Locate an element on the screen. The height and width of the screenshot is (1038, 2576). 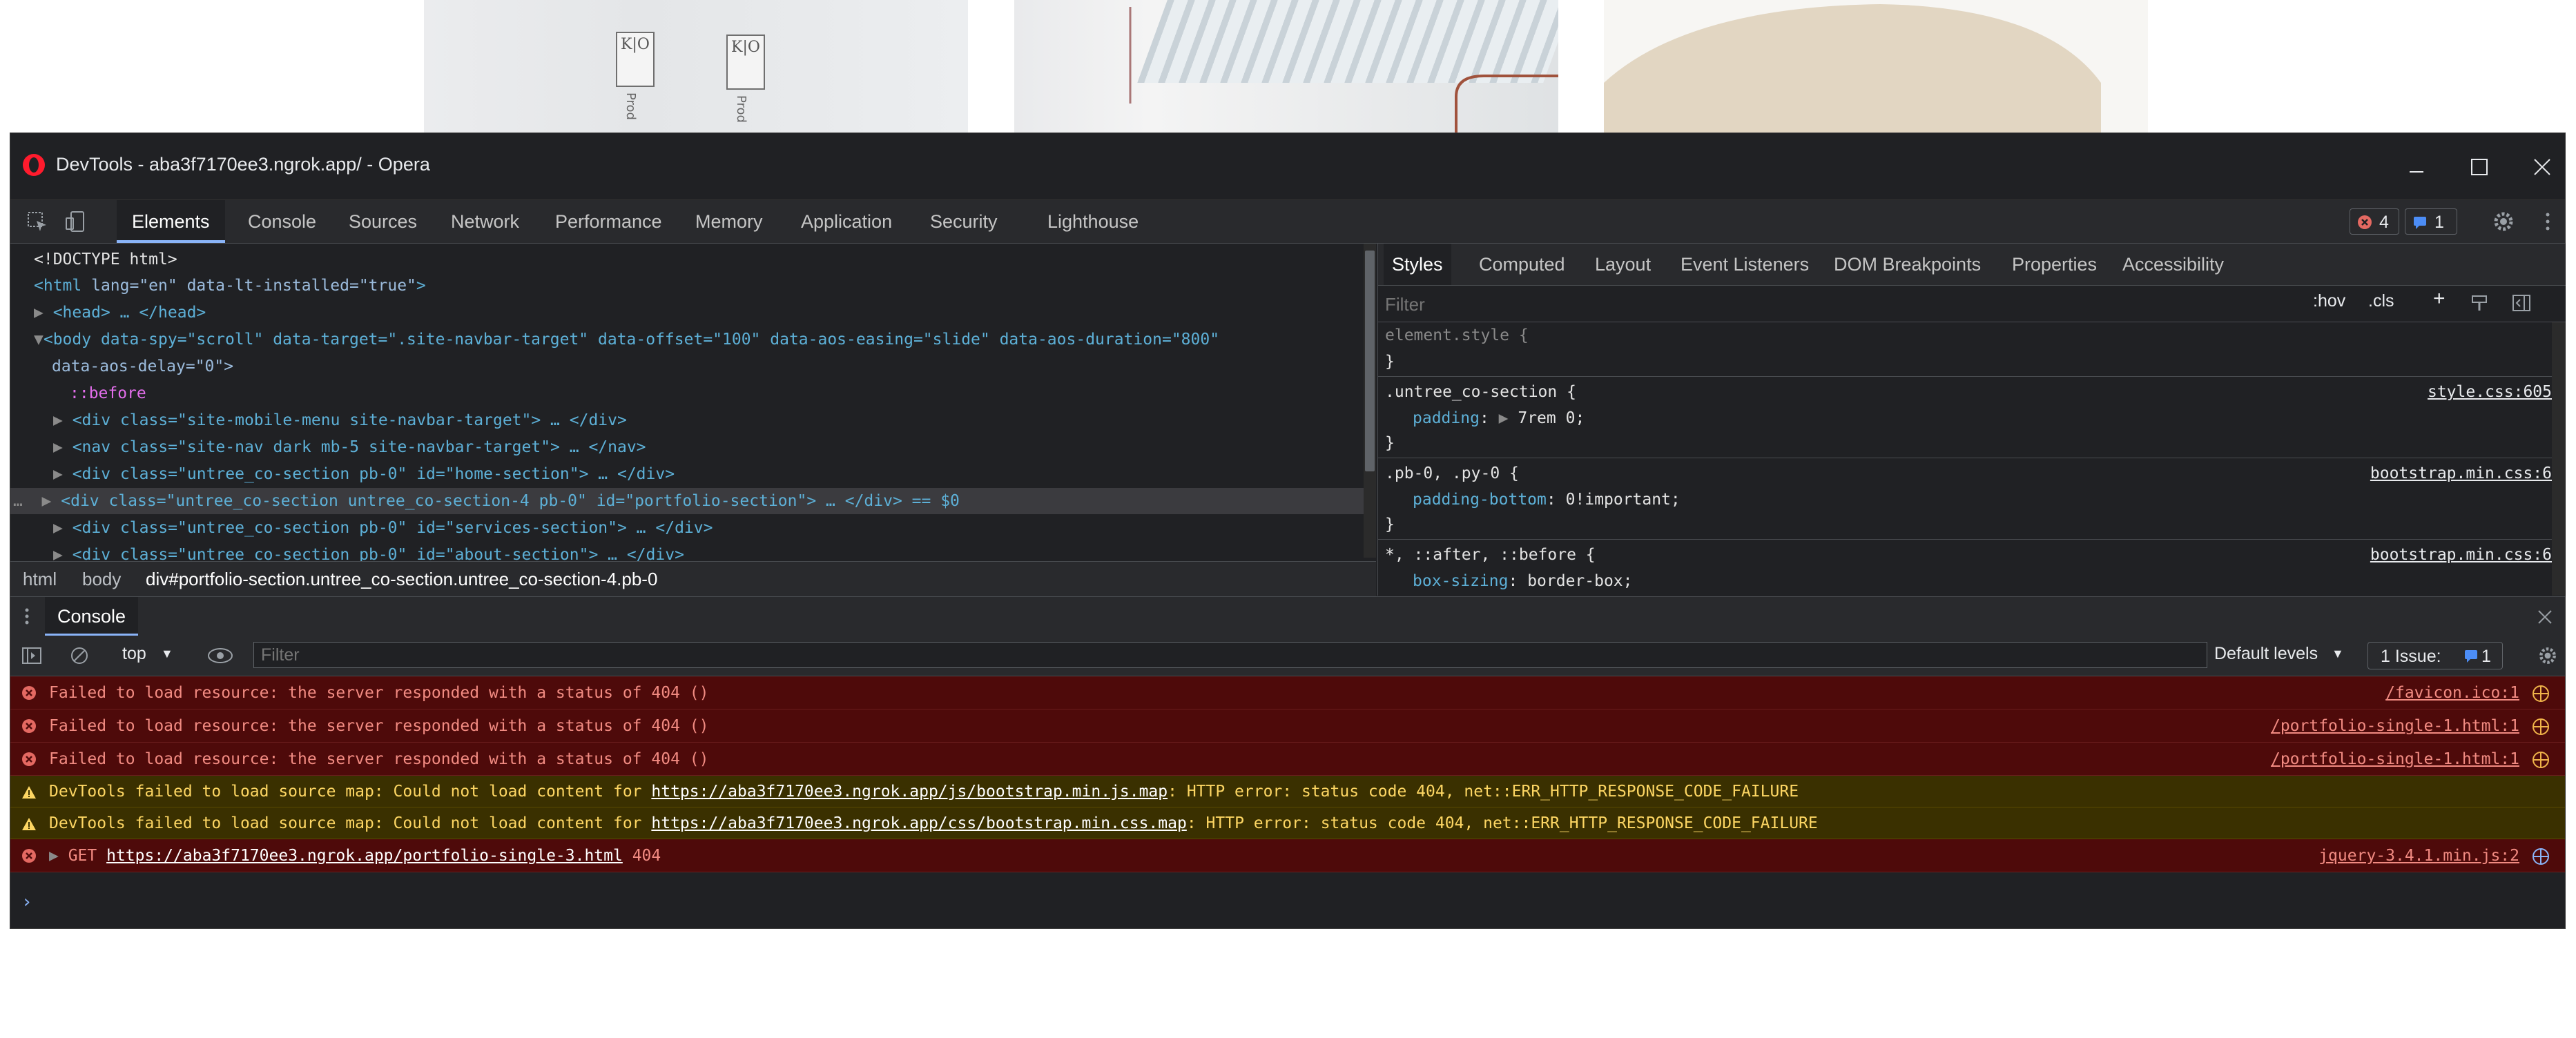
prop-value: 0!important; is located at coordinates (1624, 500).